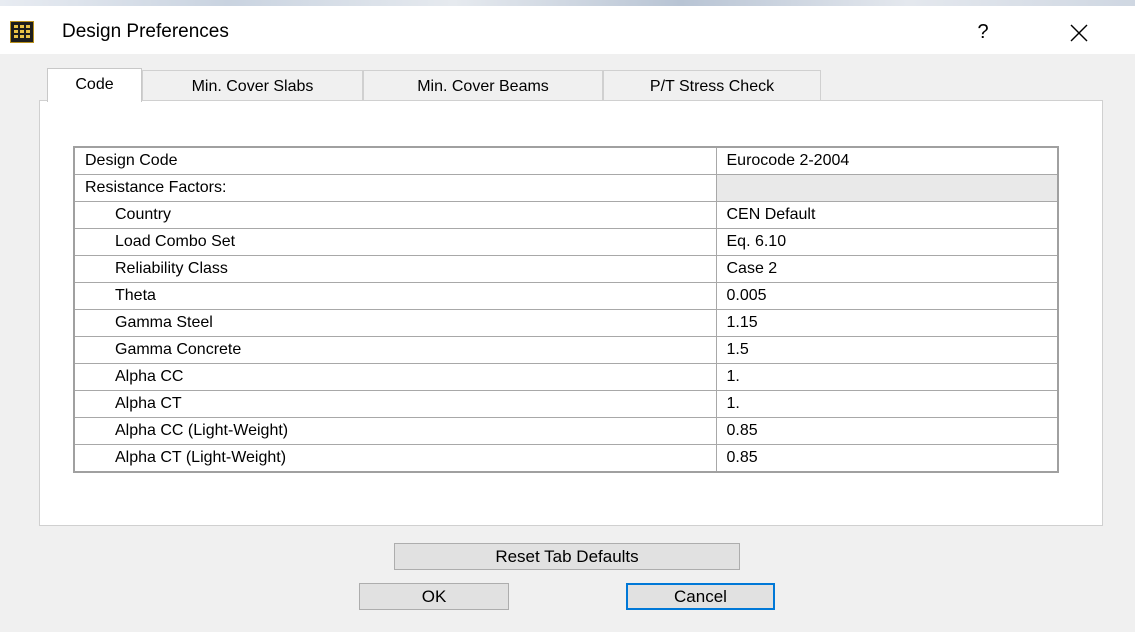 Image resolution: width=1135 pixels, height=632 pixels. I want to click on grid-row-label: Load Combo Set, so click(395, 242).